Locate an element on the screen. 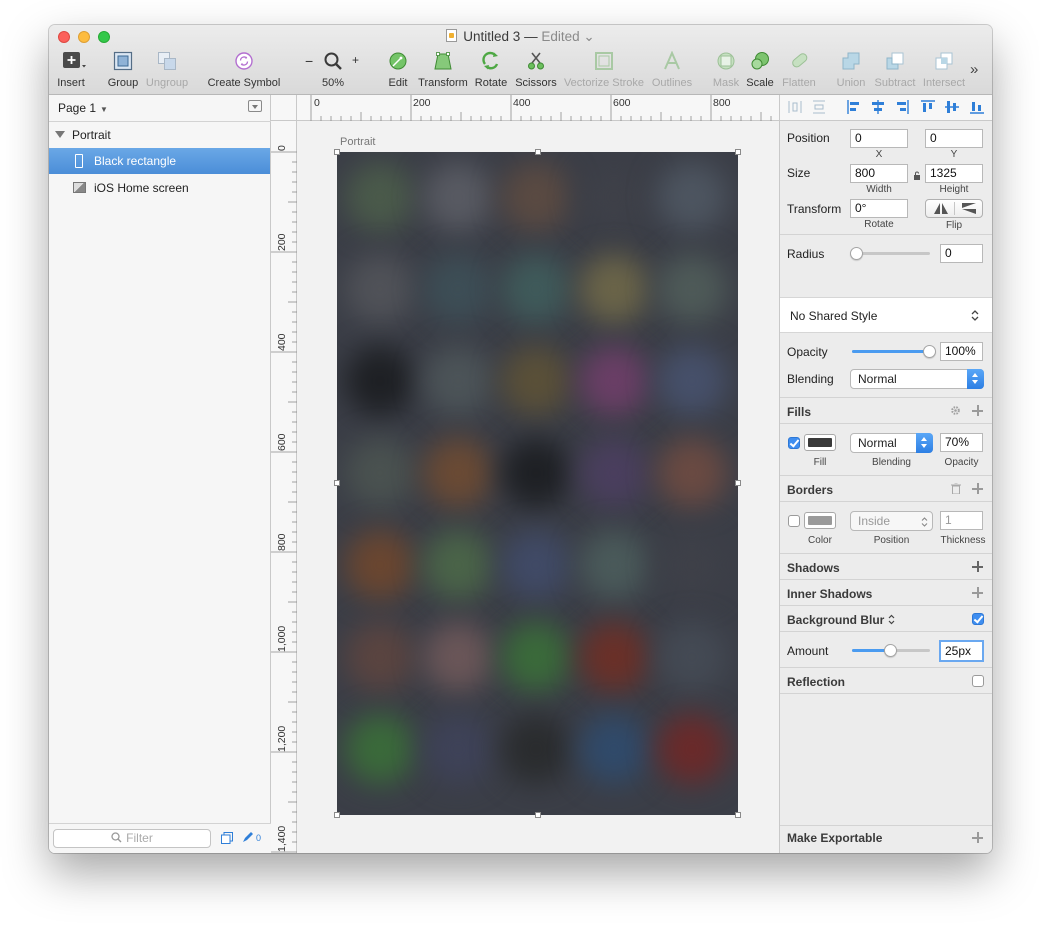  width-input: 800 is located at coordinates (879, 173).